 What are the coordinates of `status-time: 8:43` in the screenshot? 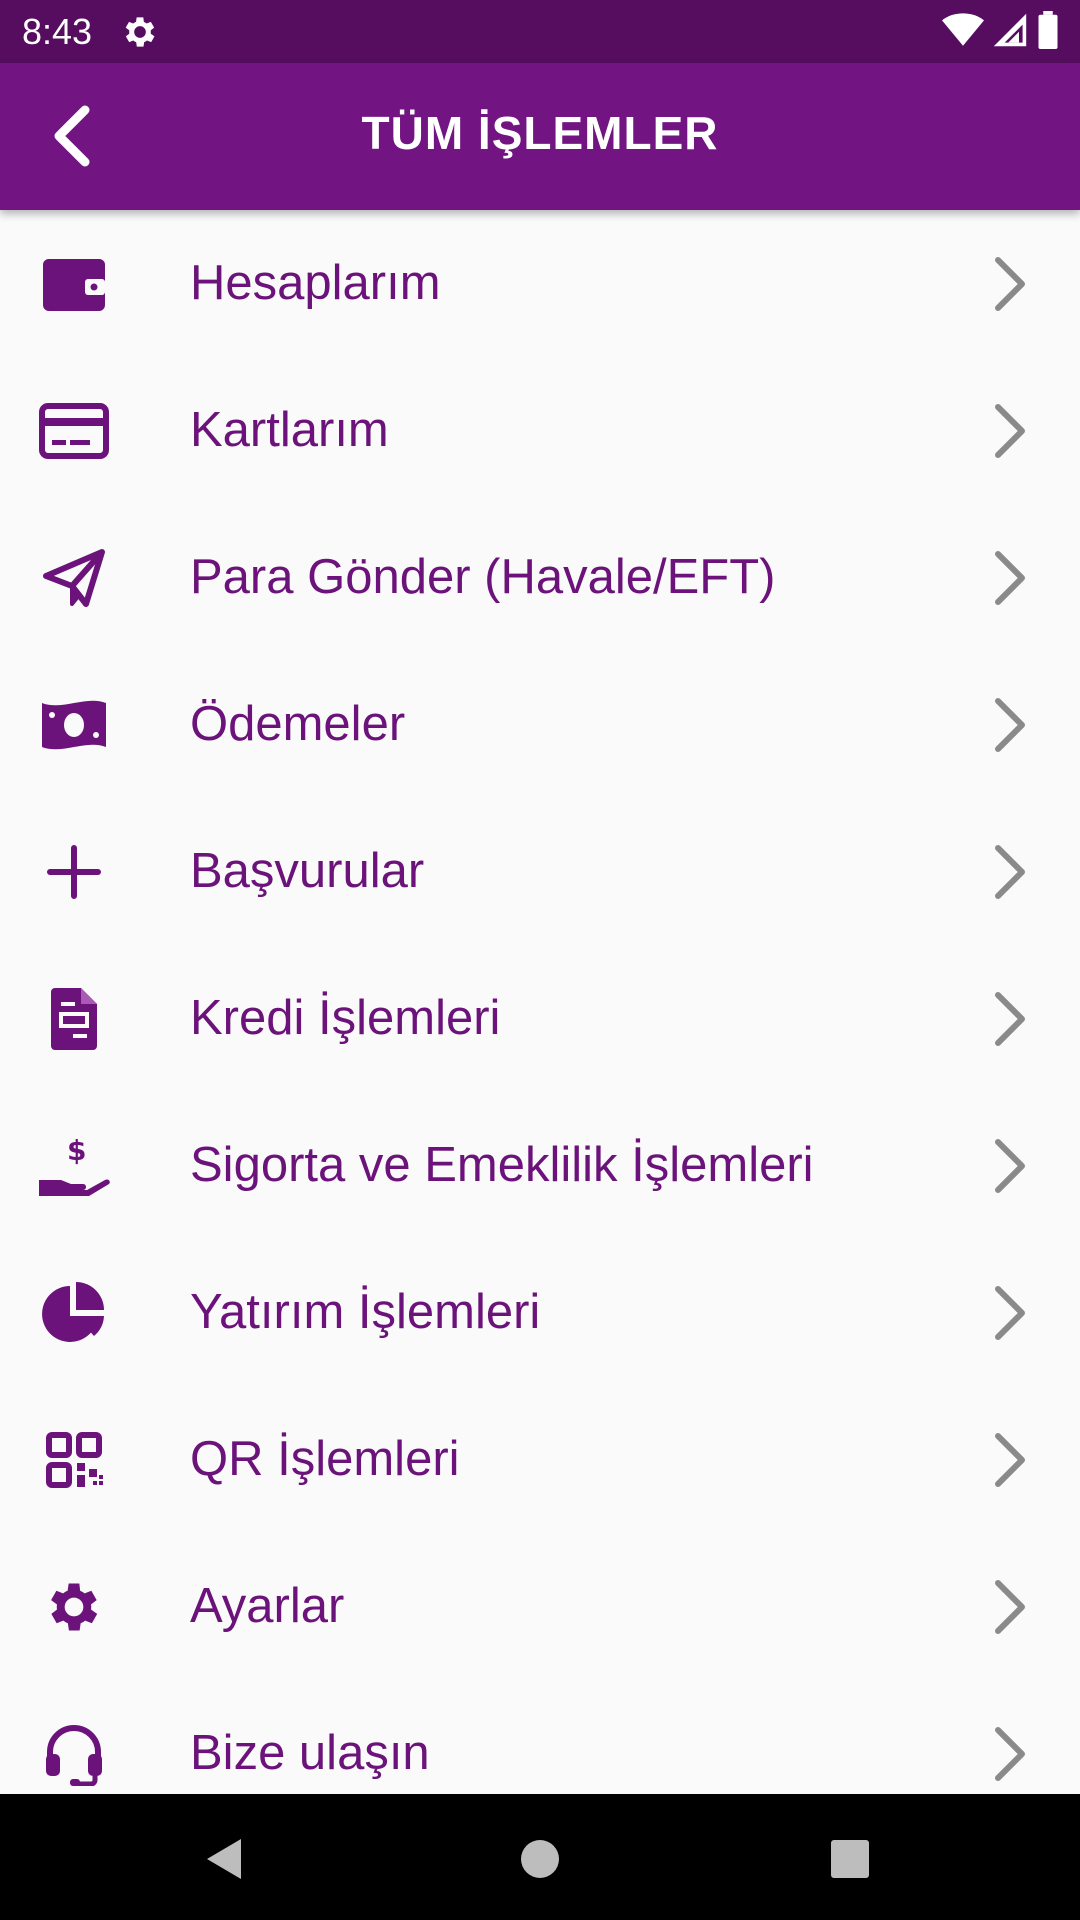 It's located at (57, 31).